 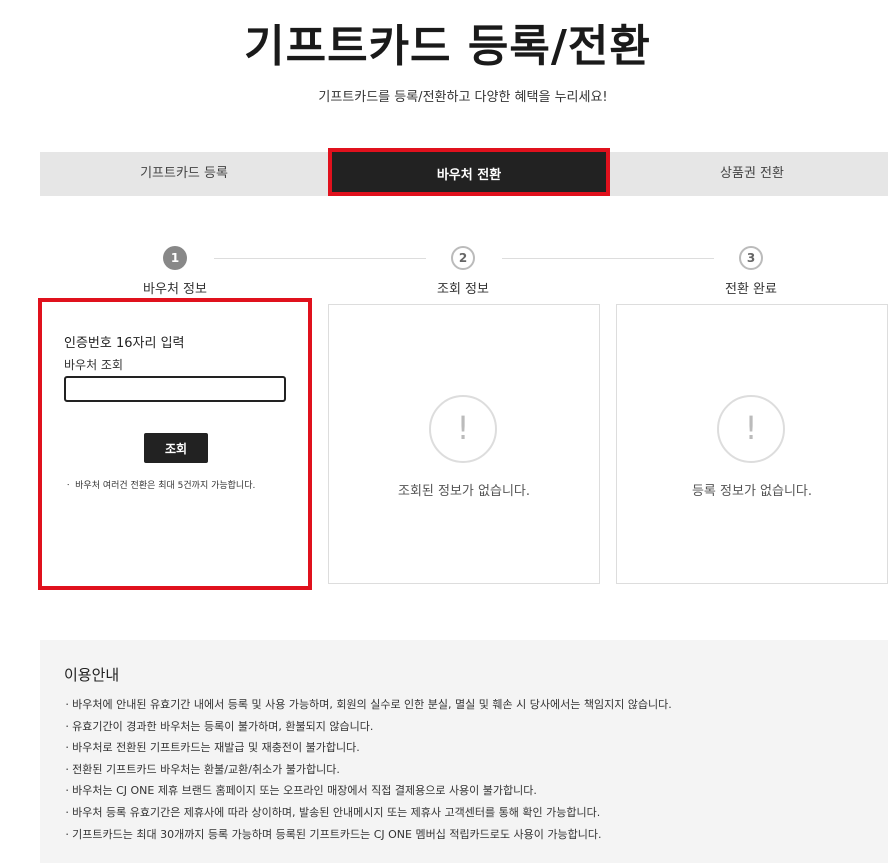 I want to click on lookup-info-panel: ! 조회된 정보가 없습니다., so click(x=464, y=444).